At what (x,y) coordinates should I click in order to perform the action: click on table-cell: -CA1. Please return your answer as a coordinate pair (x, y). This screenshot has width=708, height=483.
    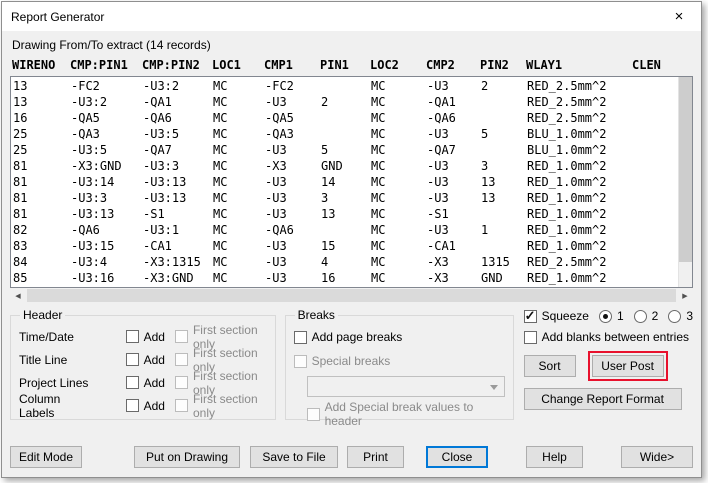
    Looking at the image, I should click on (157, 246).